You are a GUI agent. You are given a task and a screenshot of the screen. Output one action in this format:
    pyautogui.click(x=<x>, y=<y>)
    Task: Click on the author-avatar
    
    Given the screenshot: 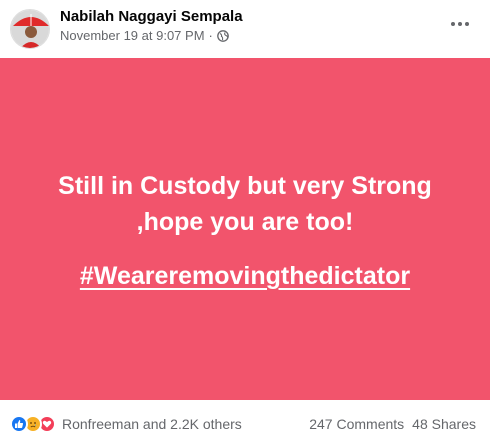 What is the action you would take?
    pyautogui.click(x=30, y=29)
    